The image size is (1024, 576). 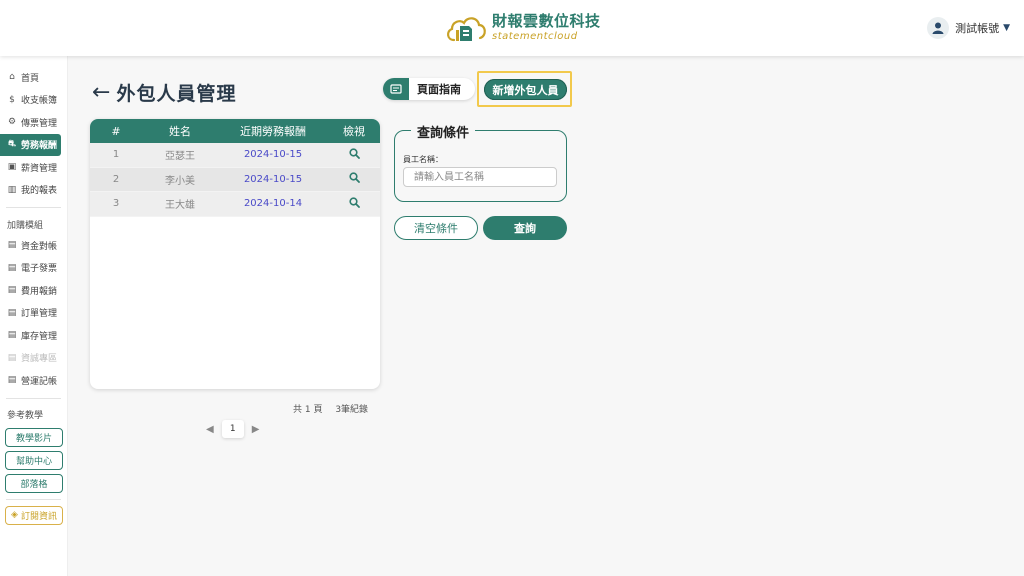 I want to click on sidebar-item-label: 庫存管理, so click(x=39, y=336).